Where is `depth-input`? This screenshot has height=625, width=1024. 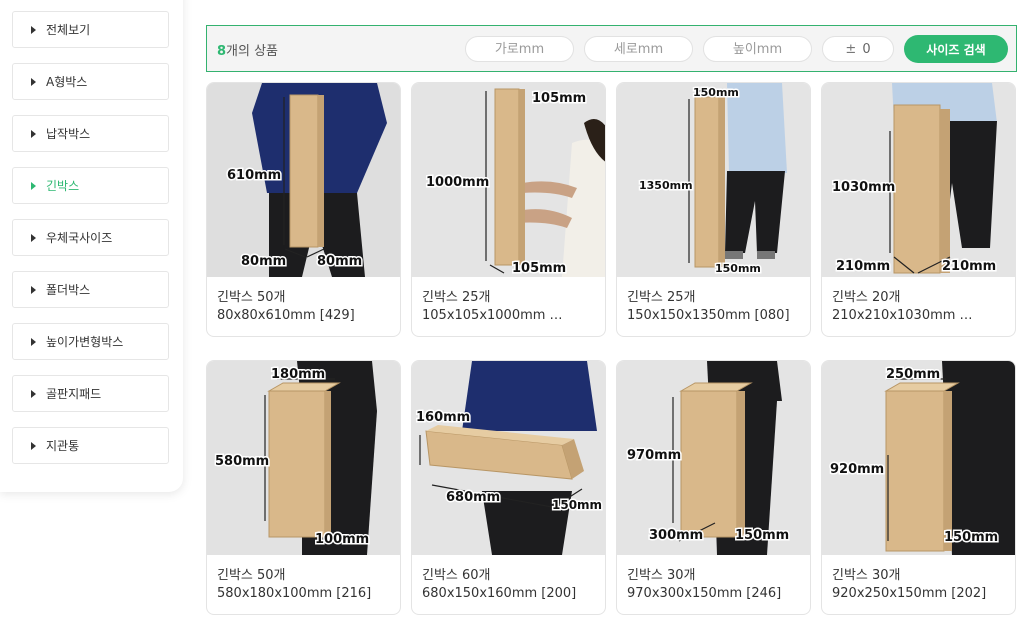 depth-input is located at coordinates (638, 49).